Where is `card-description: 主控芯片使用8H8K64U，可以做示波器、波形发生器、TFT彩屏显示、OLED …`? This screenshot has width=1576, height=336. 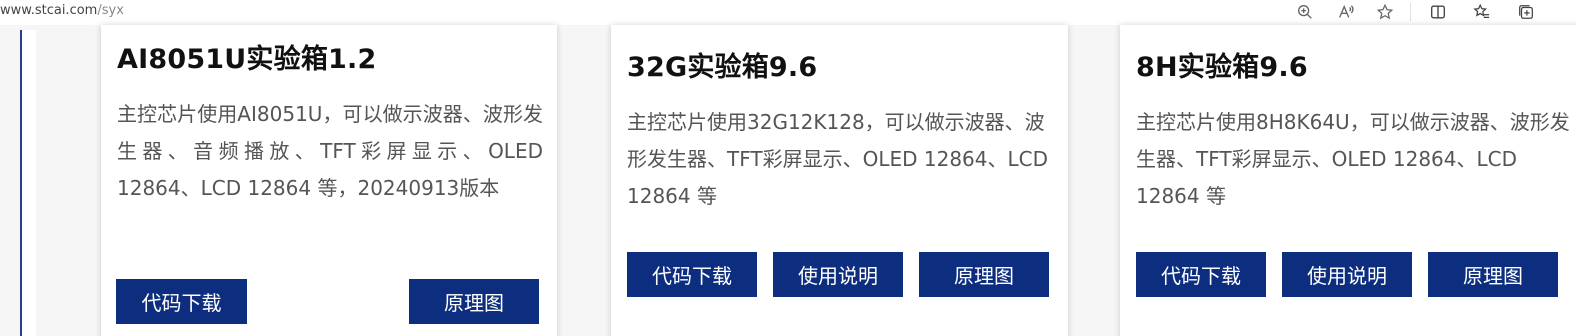
card-description: 主控芯片使用8H8K64U，可以做示波器、波形发生器、TFT彩屏显示、OLED … is located at coordinates (1353, 159).